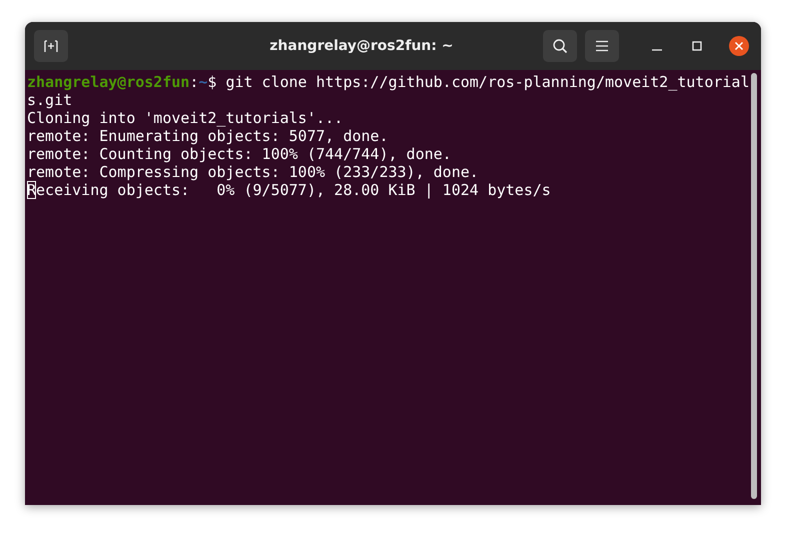 Image resolution: width=786 pixels, height=533 pixels. I want to click on output-line: remote: Counting objects: 100% (744/744), done., so click(239, 154).